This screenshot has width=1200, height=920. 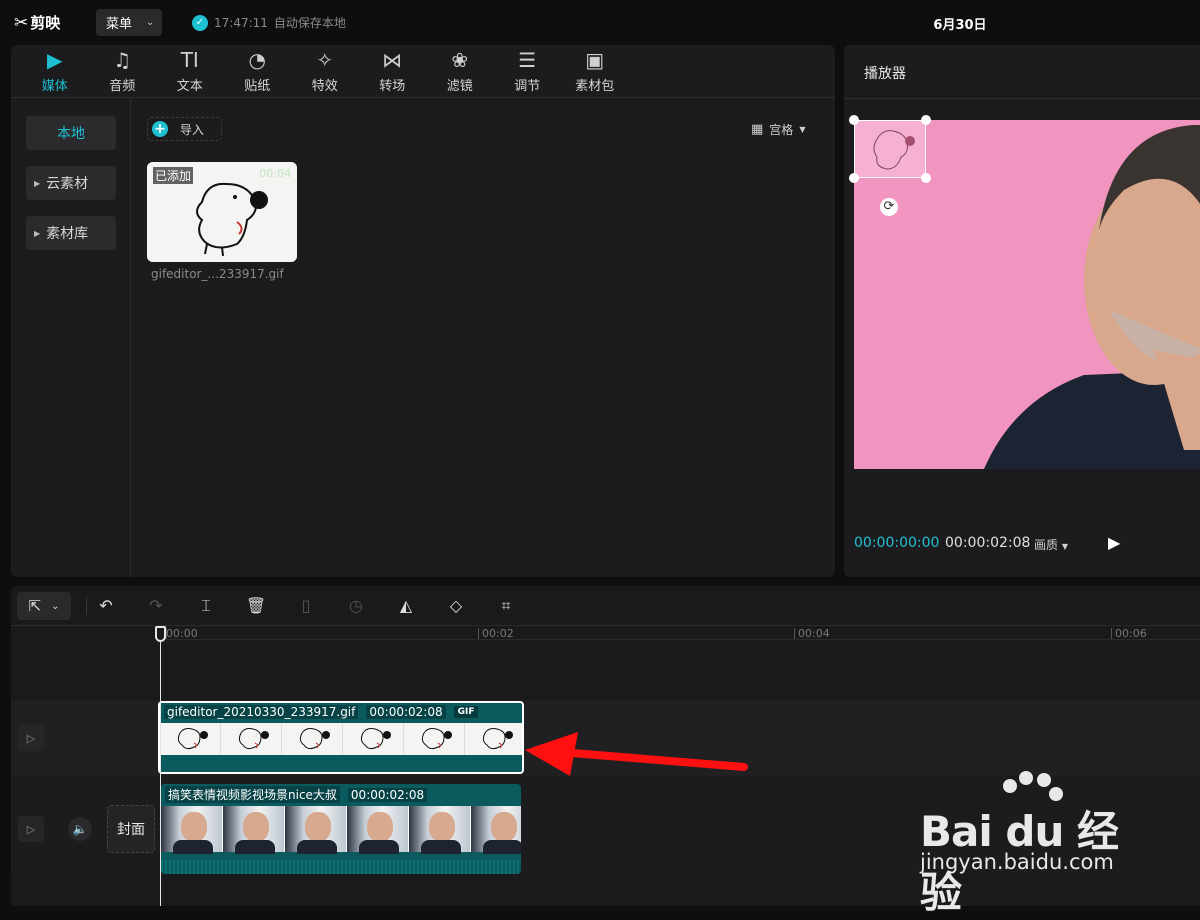 I want to click on chevron-down-icon: ⌄, so click(x=150, y=22).